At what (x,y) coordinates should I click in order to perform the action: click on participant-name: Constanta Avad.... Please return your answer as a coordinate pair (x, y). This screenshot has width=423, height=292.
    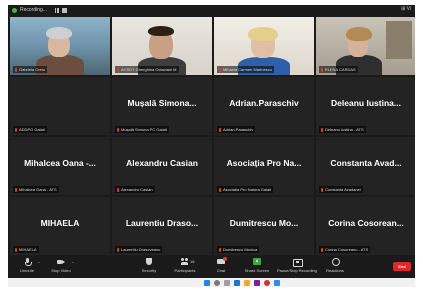
    Looking at the image, I should click on (366, 163).